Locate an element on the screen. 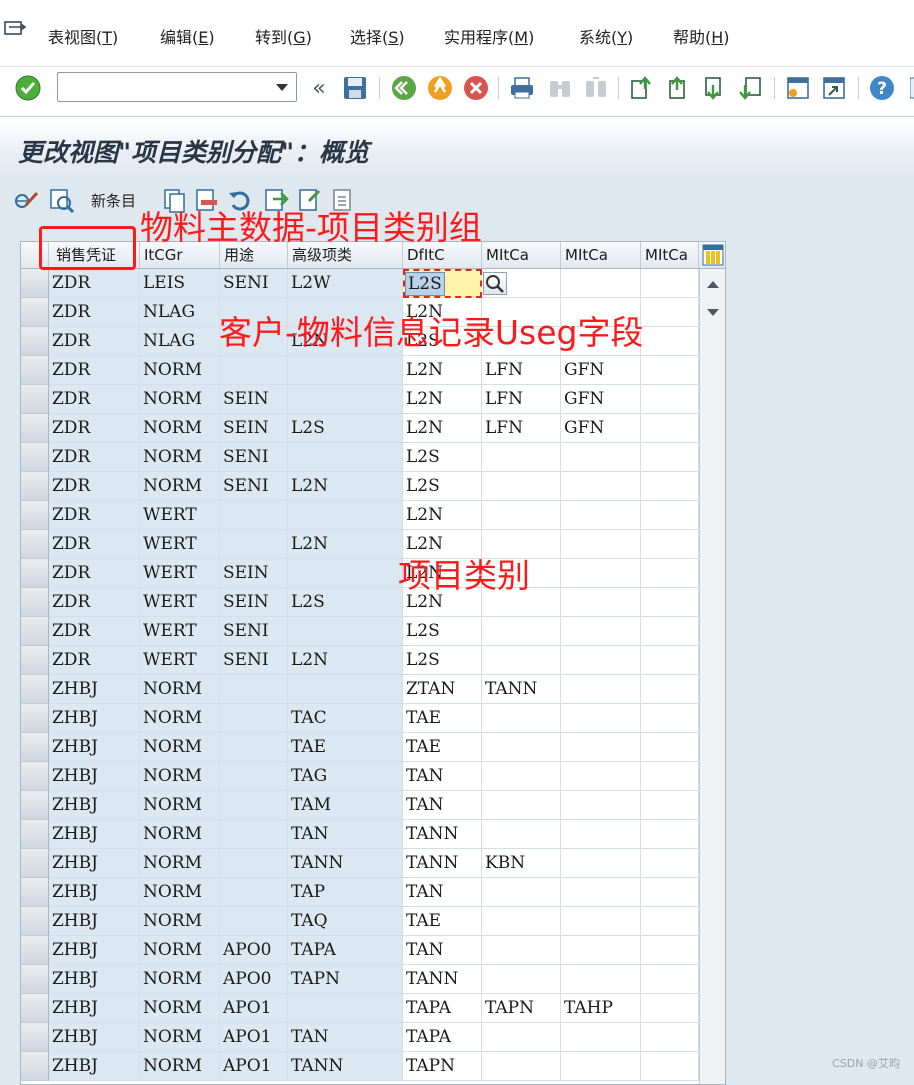  chevron-down-icon is located at coordinates (282, 87).